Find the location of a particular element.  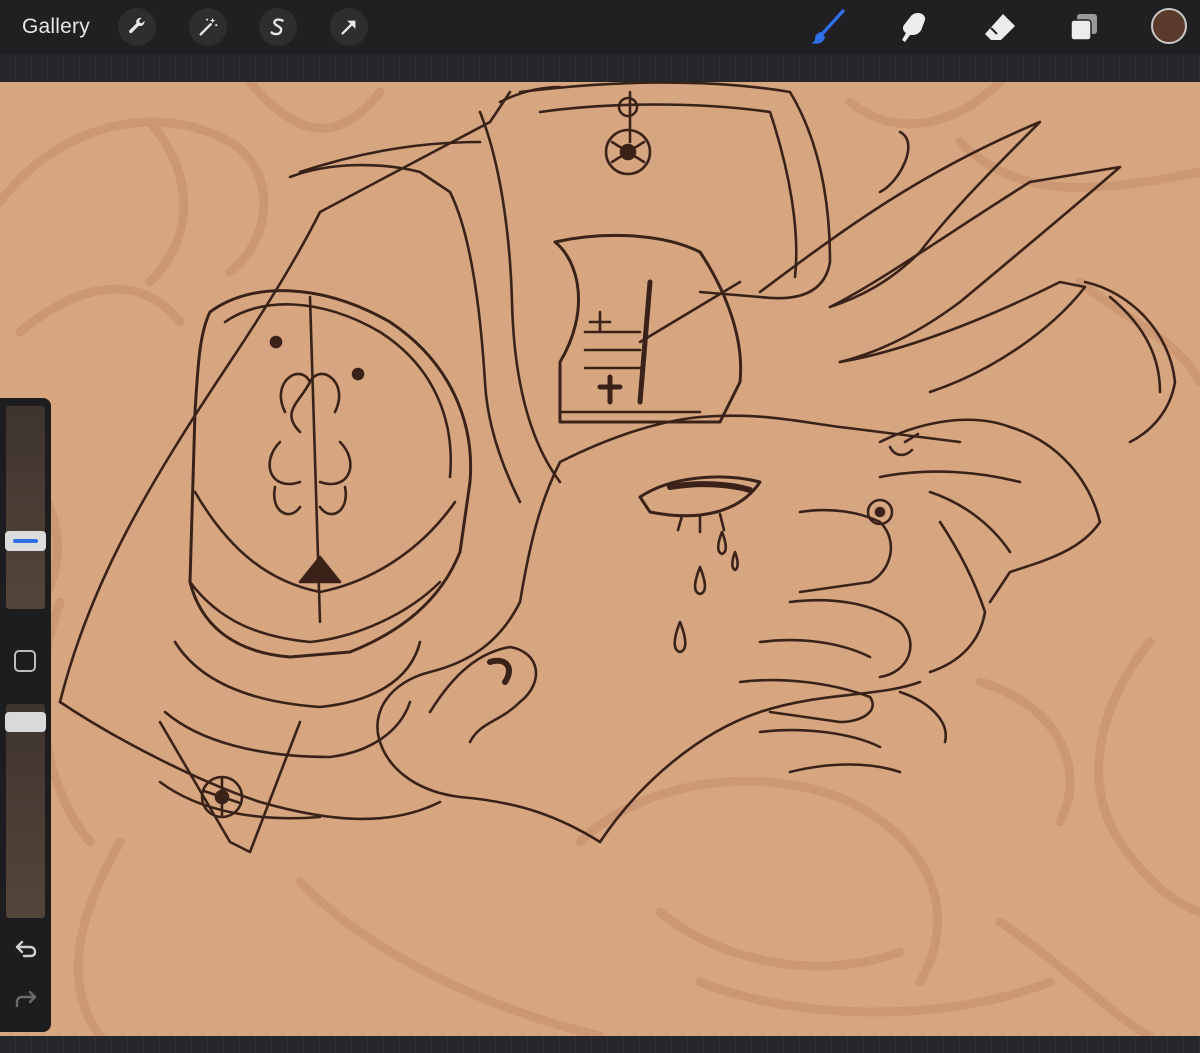

layers-button is located at coordinates (1084, 27).